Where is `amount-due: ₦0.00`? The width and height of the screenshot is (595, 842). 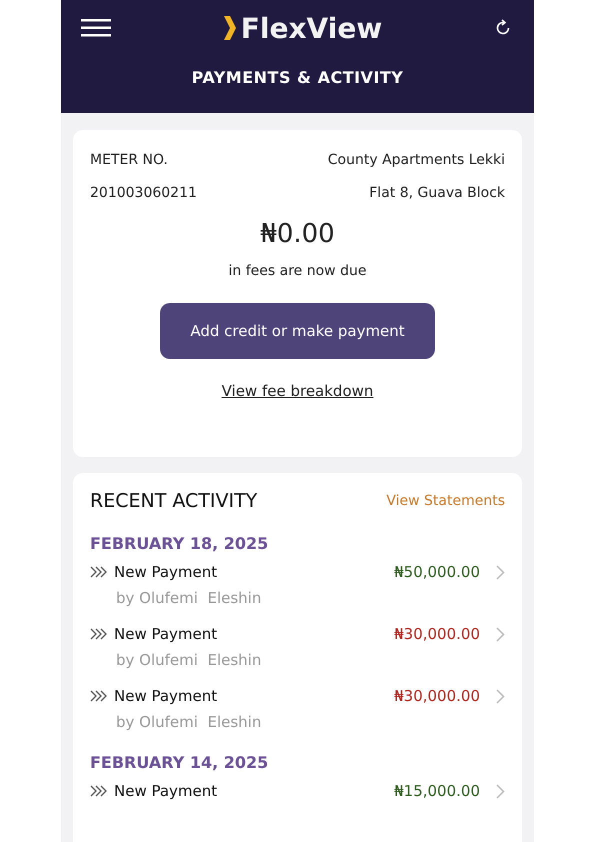 amount-due: ₦0.00 is located at coordinates (297, 234).